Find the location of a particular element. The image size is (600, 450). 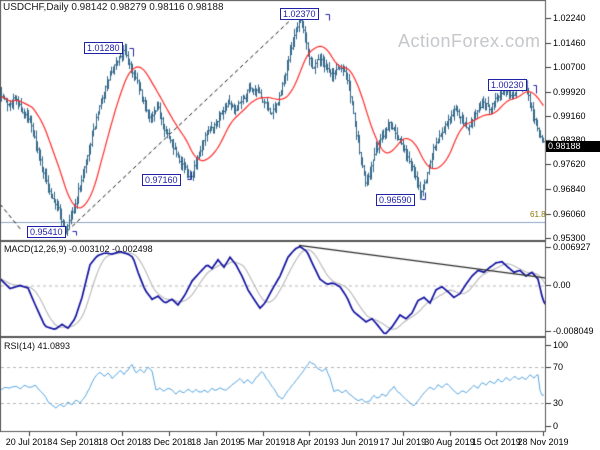

price-axis-label: 0.98380 is located at coordinates (569, 140).